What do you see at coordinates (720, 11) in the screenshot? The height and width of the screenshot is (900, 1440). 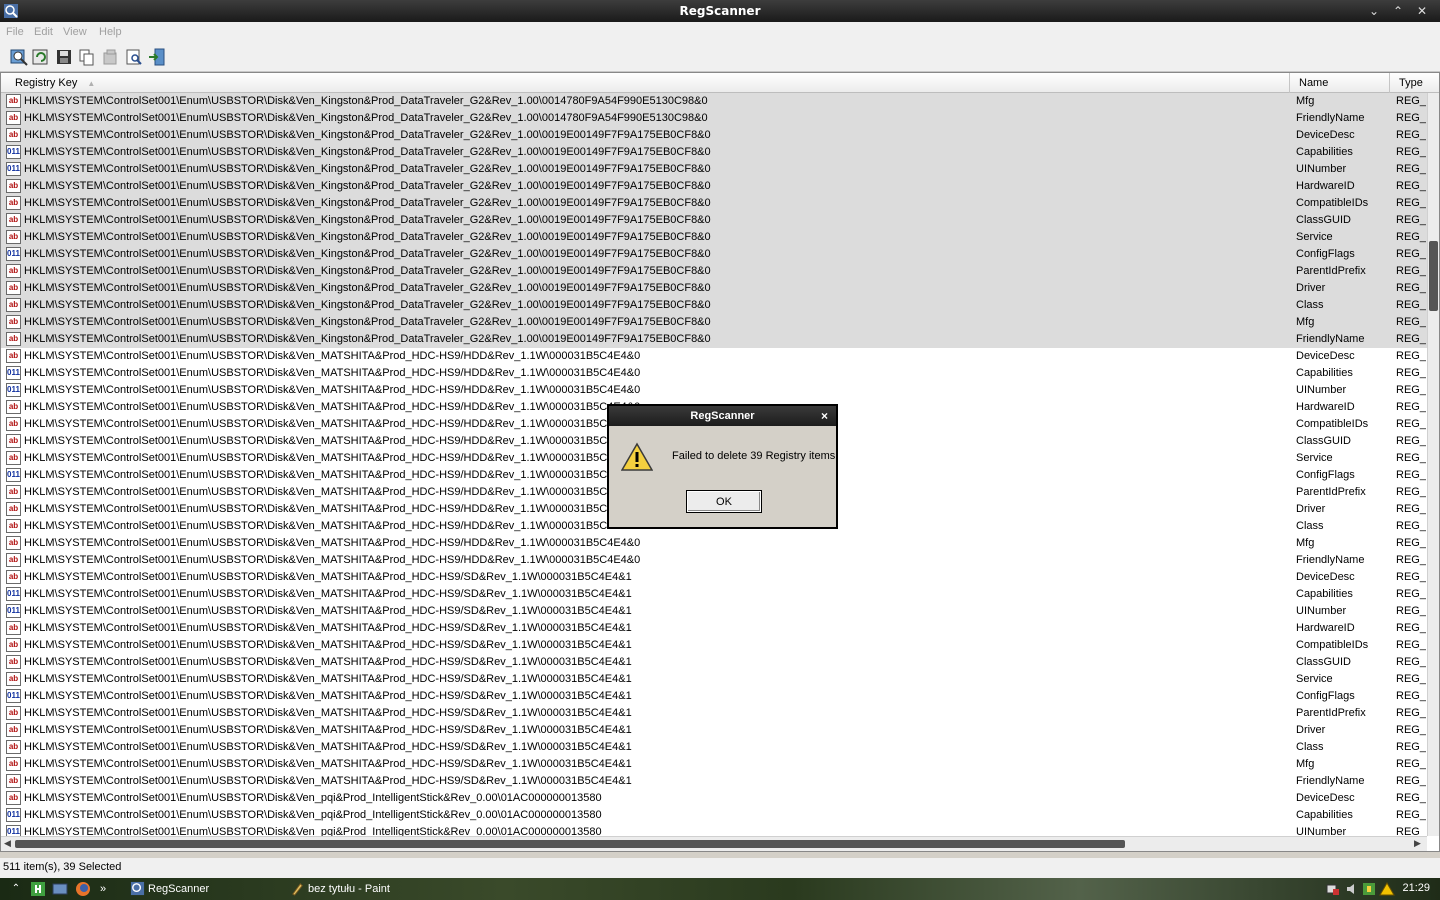 I see `window-title: RegScanner` at bounding box center [720, 11].